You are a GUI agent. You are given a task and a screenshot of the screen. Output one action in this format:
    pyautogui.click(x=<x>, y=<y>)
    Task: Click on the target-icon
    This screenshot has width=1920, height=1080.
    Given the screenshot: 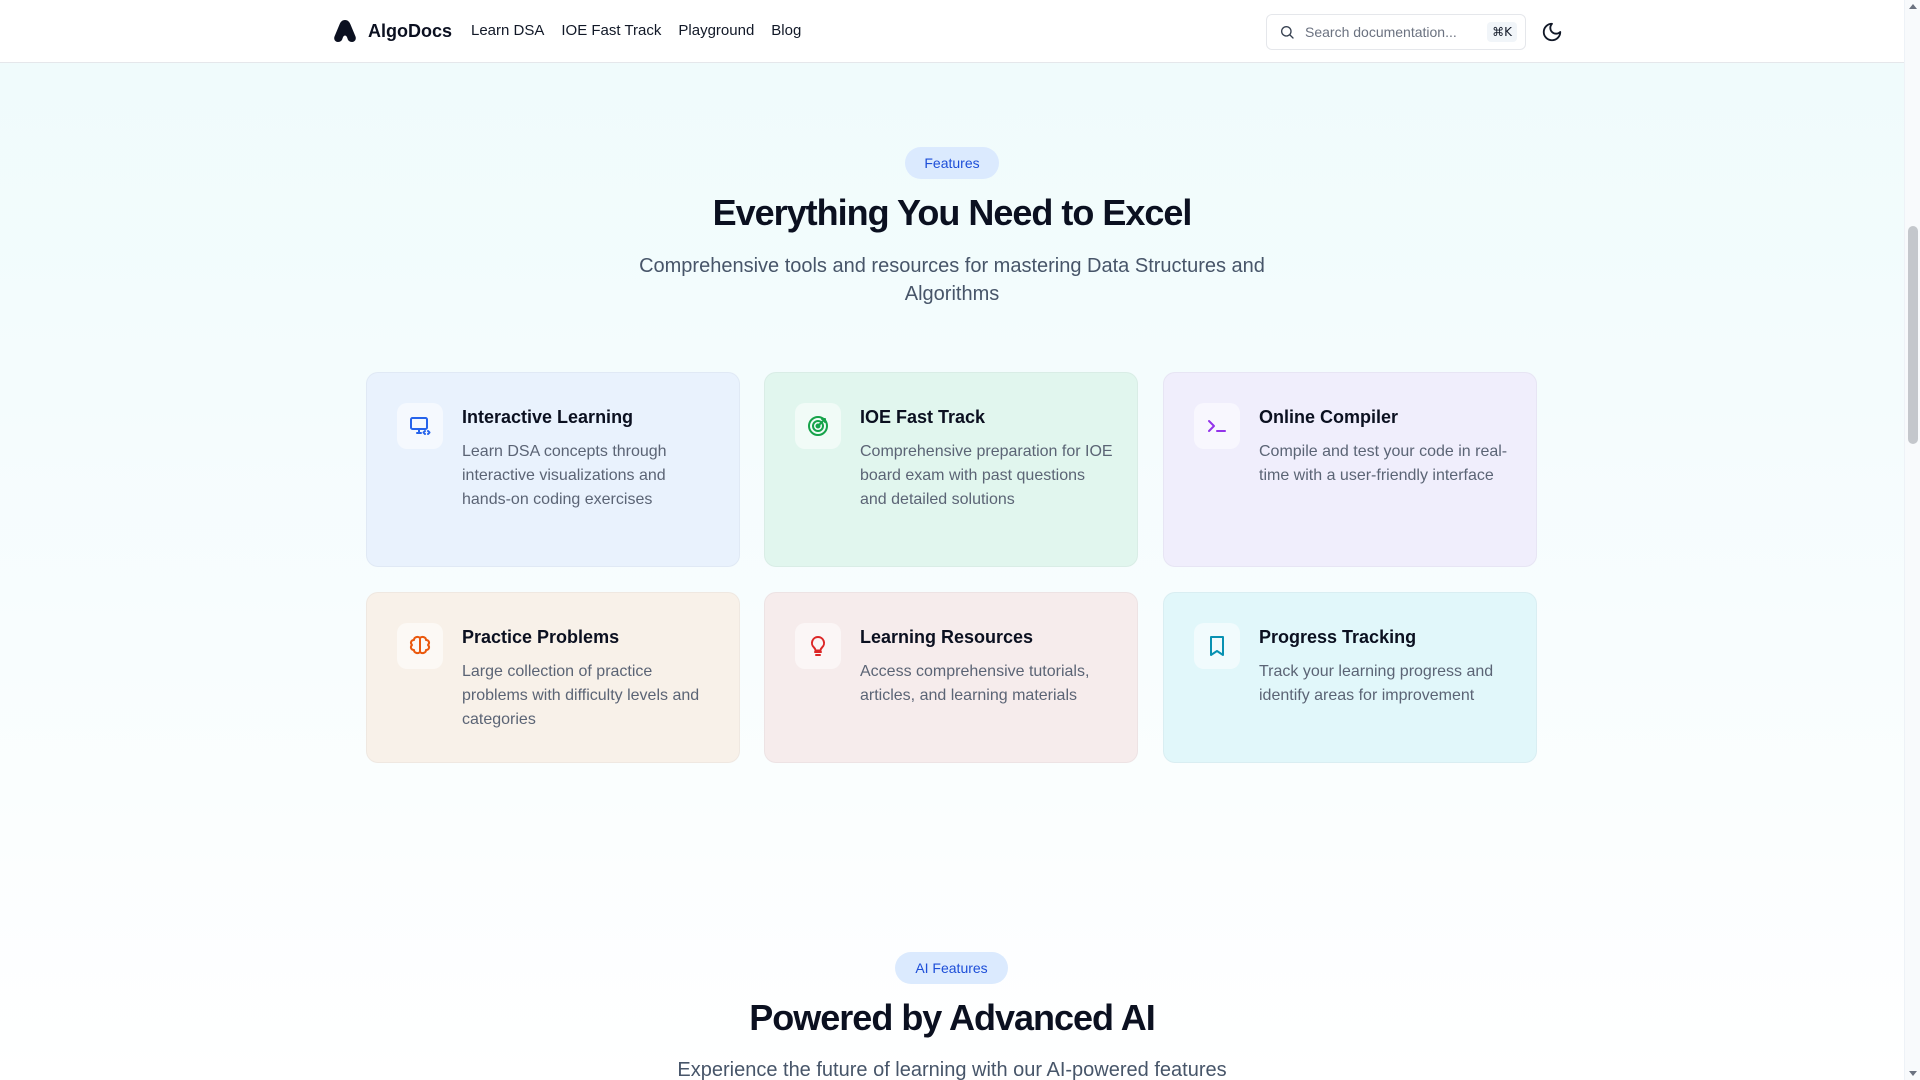 What is the action you would take?
    pyautogui.click(x=818, y=426)
    